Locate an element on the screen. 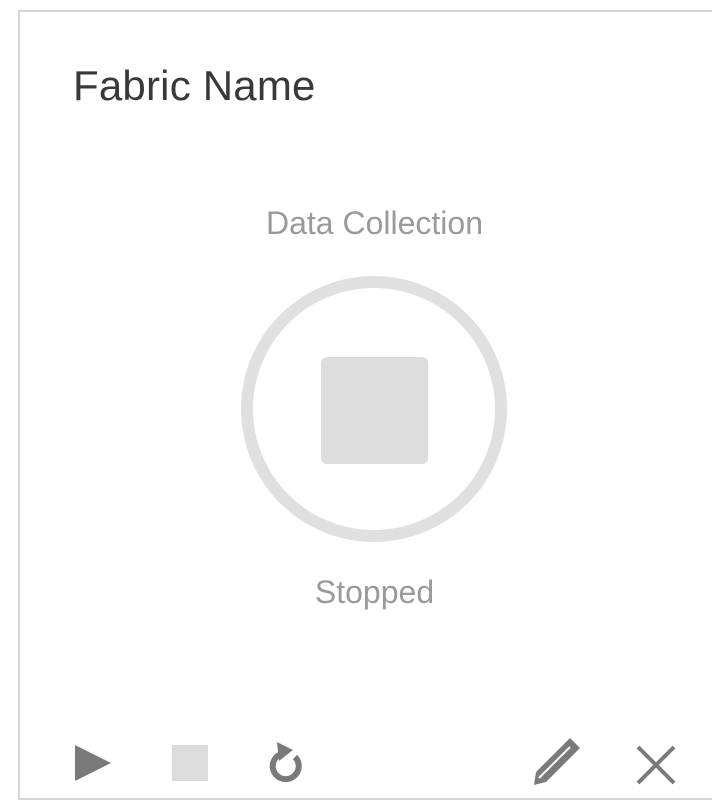  pencil-icon is located at coordinates (559, 760).